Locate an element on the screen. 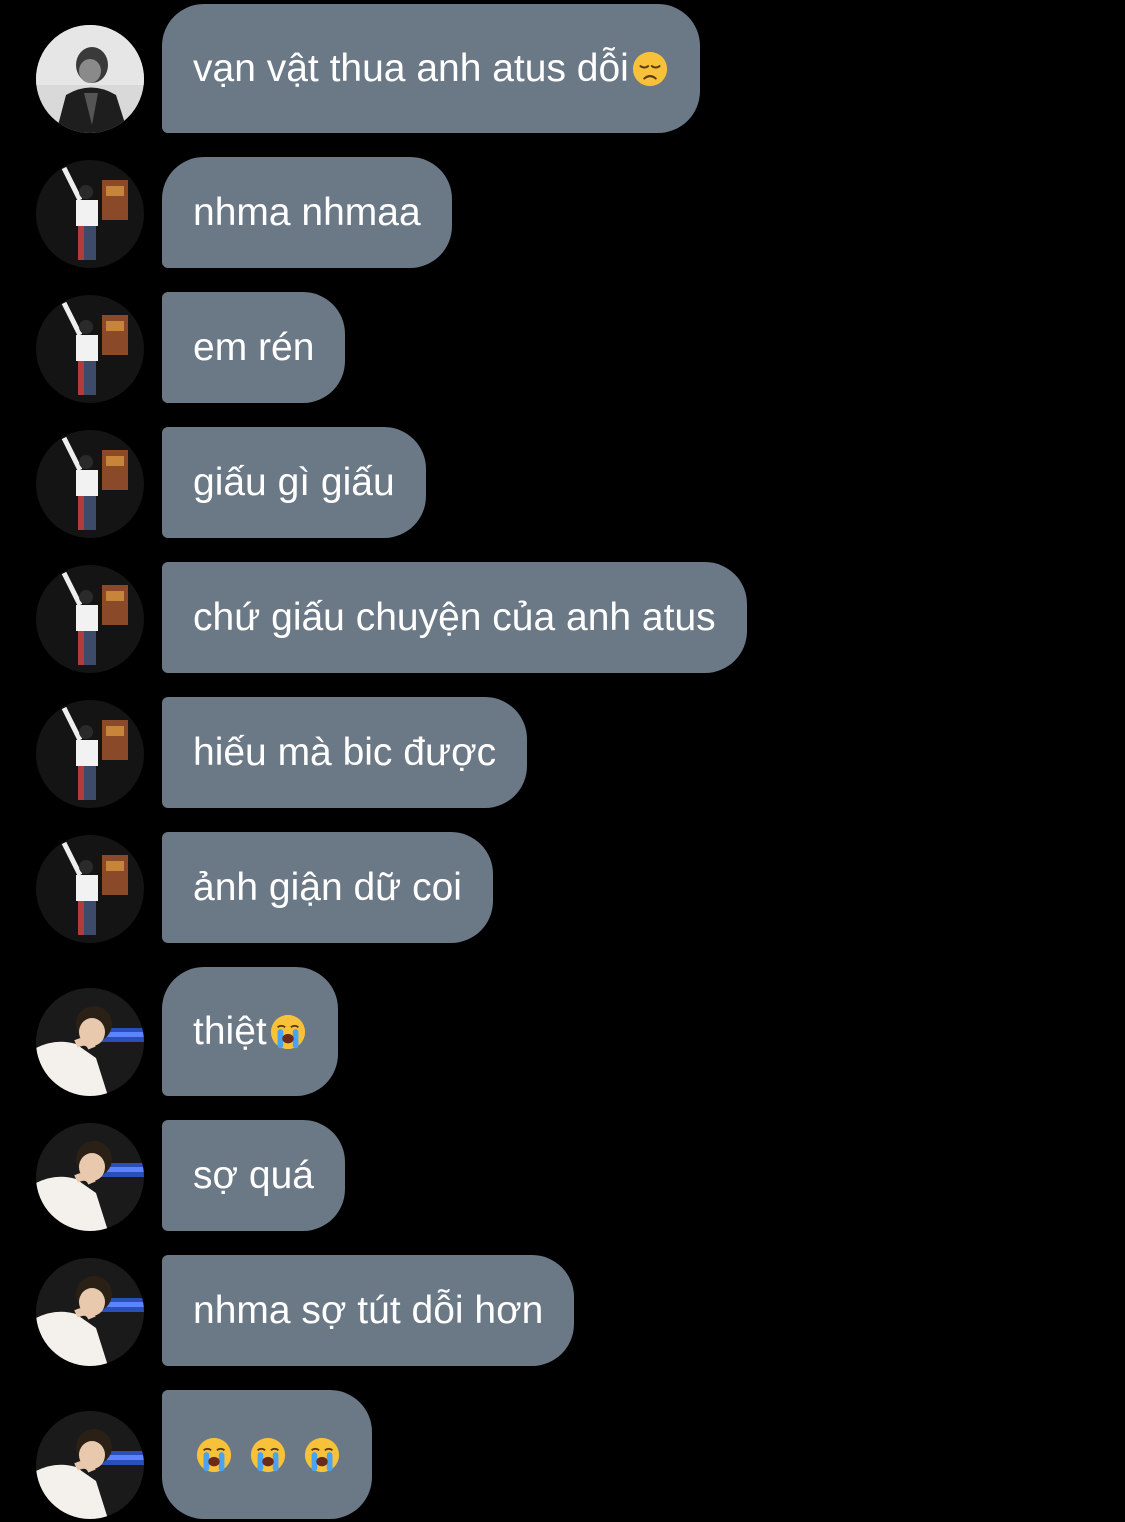 The width and height of the screenshot is (1125, 1522). disappointed-face-icon is located at coordinates (650, 69).